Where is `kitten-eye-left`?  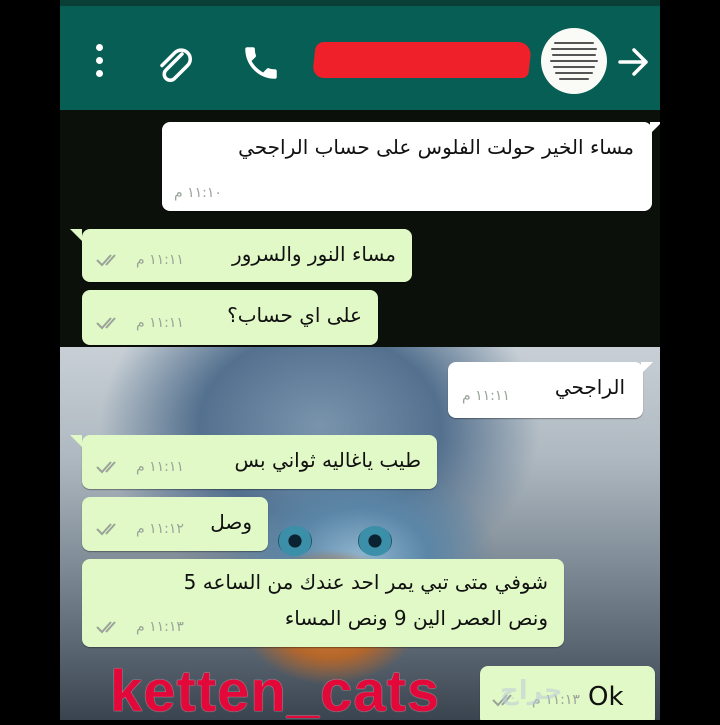 kitten-eye-left is located at coordinates (295, 541).